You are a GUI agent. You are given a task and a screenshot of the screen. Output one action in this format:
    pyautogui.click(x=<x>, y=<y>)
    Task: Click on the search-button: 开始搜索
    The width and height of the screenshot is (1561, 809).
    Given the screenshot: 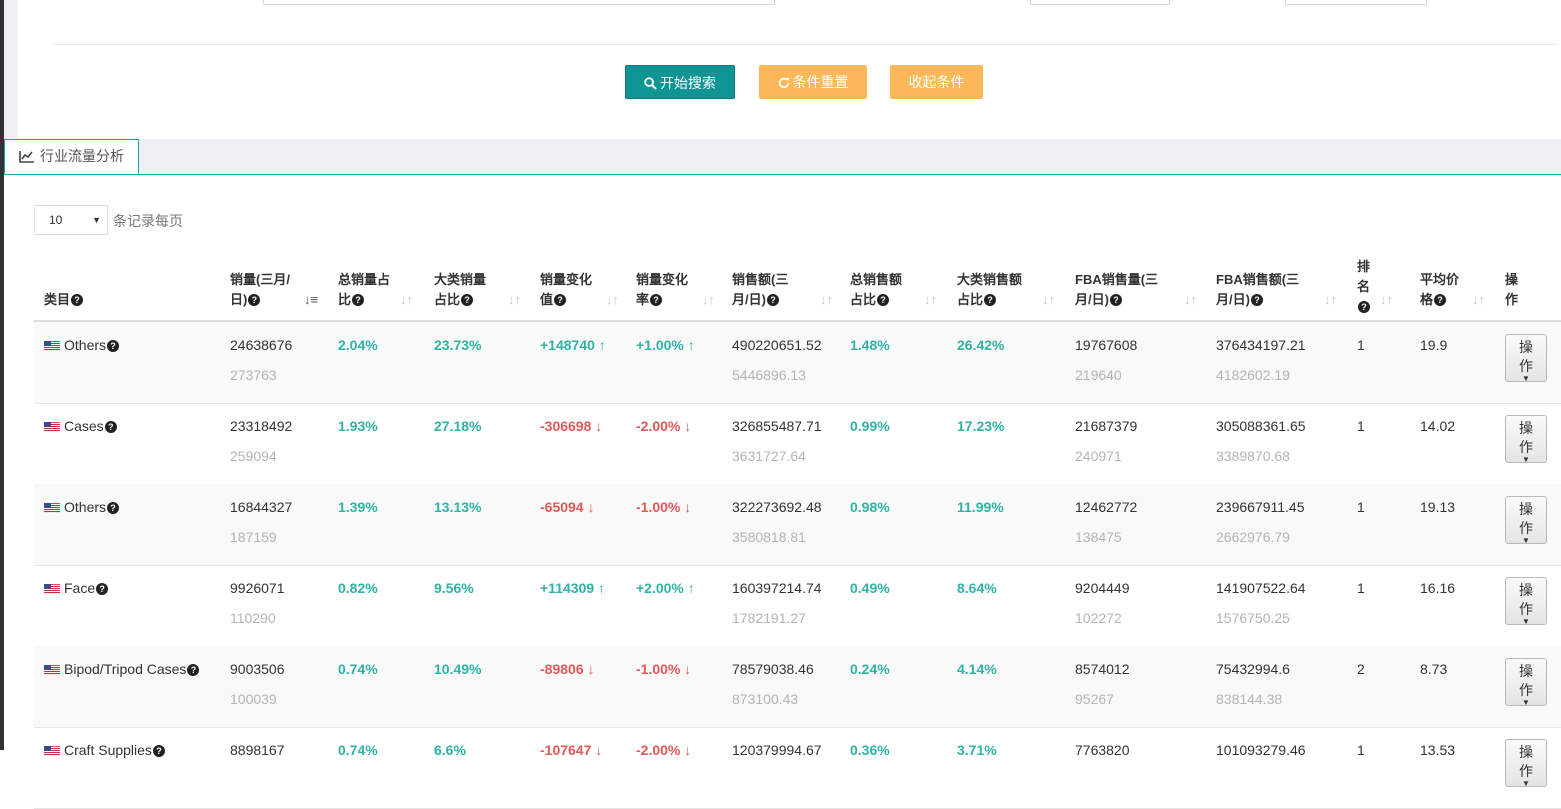 What is the action you would take?
    pyautogui.click(x=680, y=82)
    